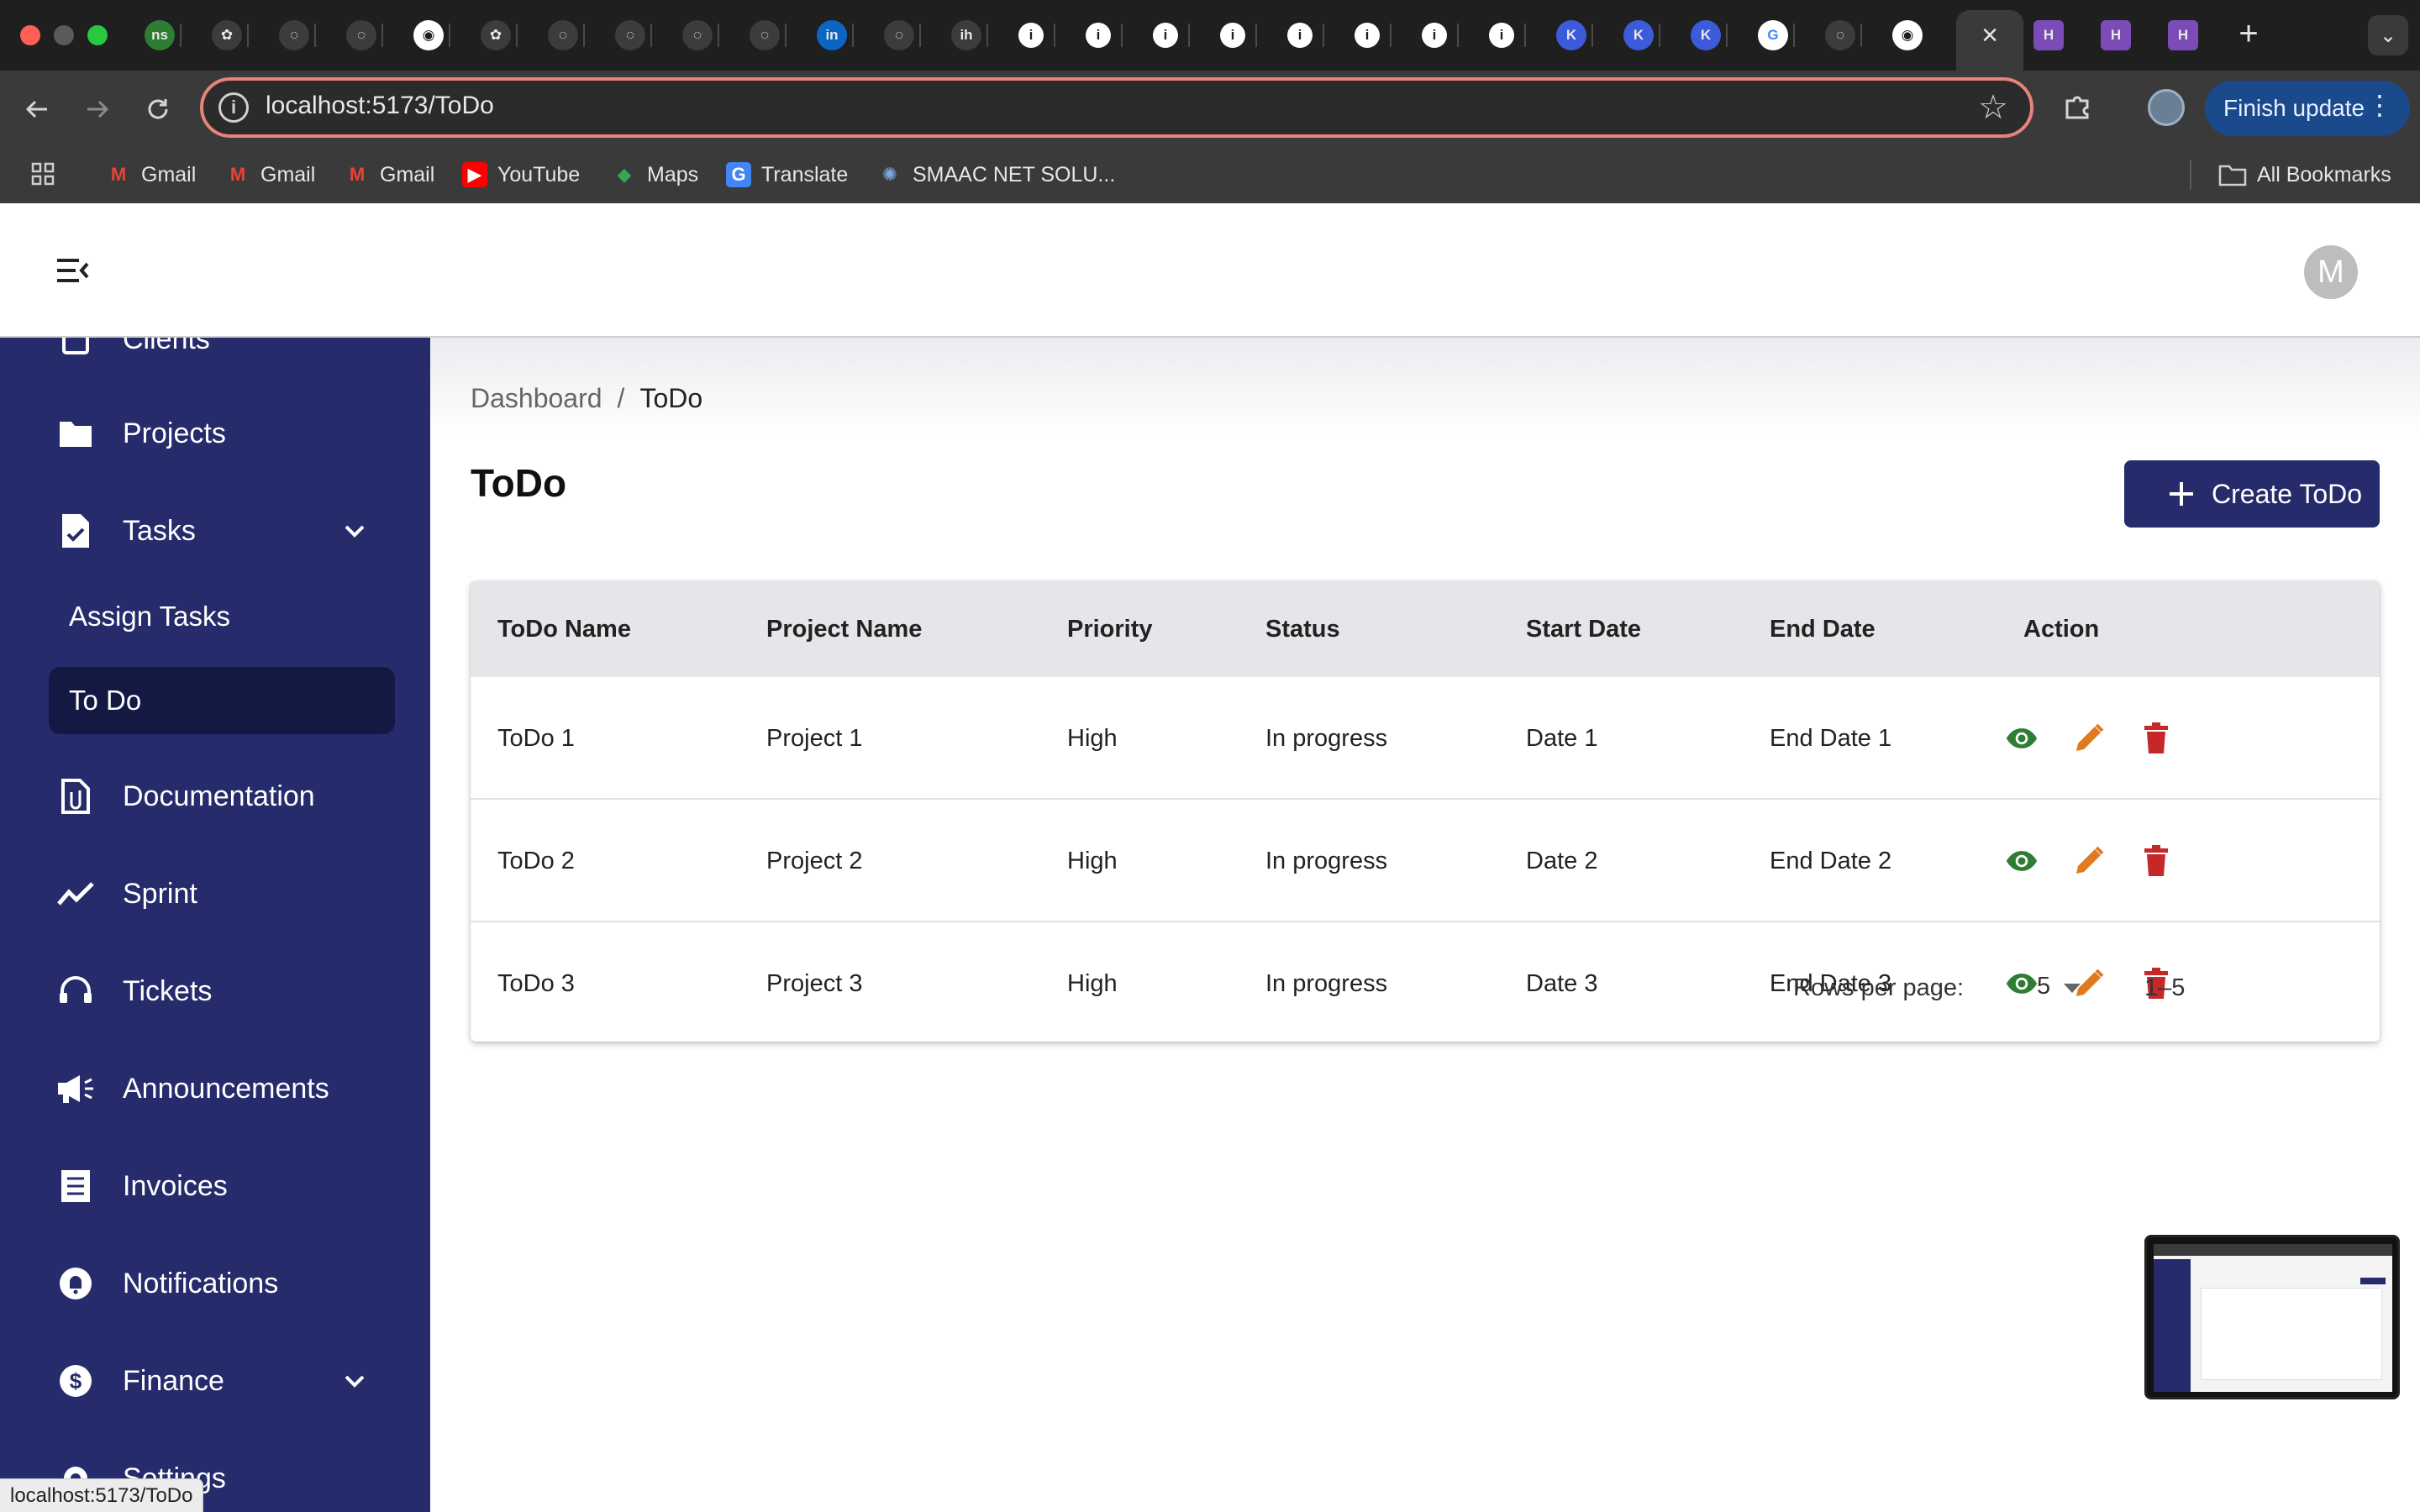  What do you see at coordinates (64, 35) in the screenshot?
I see `minimize-window-button` at bounding box center [64, 35].